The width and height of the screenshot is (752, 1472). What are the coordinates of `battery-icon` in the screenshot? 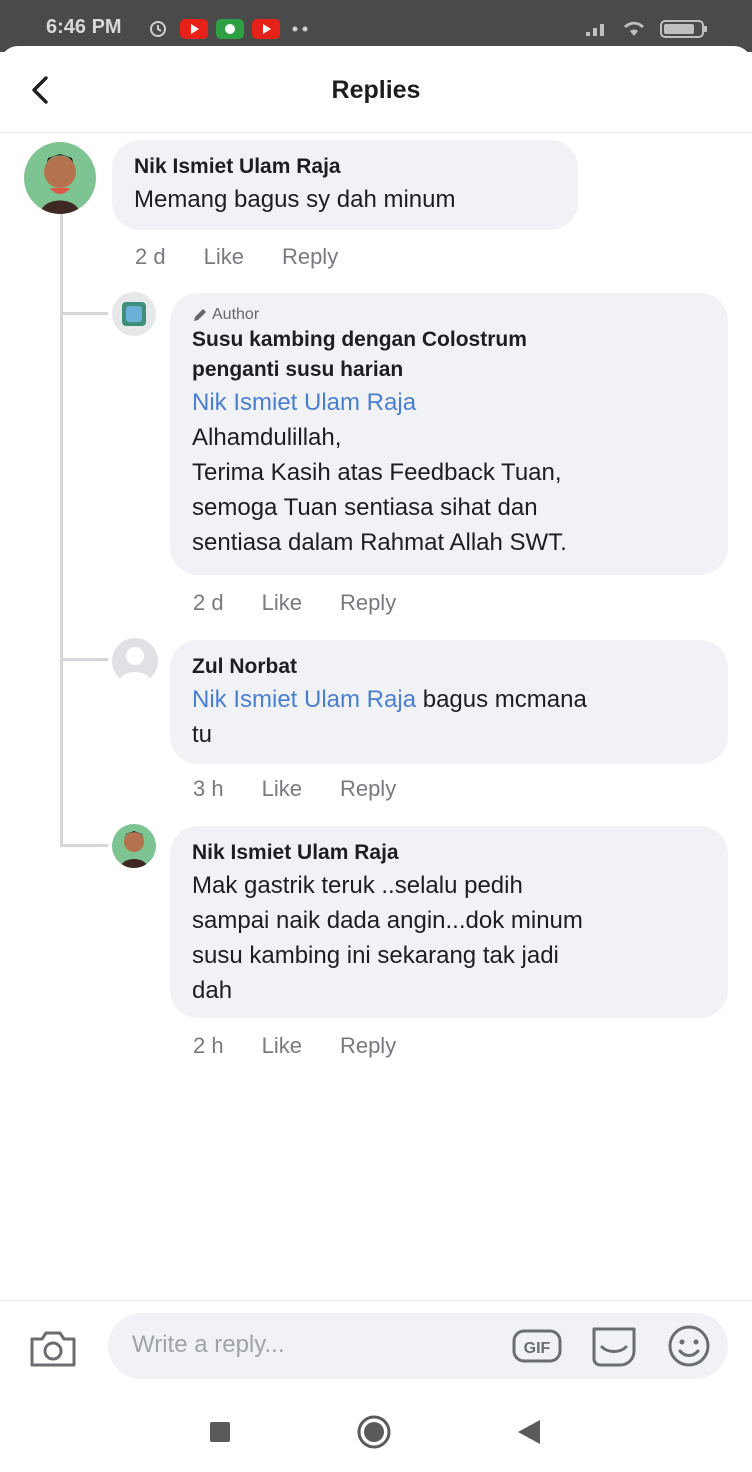 It's located at (683, 29).